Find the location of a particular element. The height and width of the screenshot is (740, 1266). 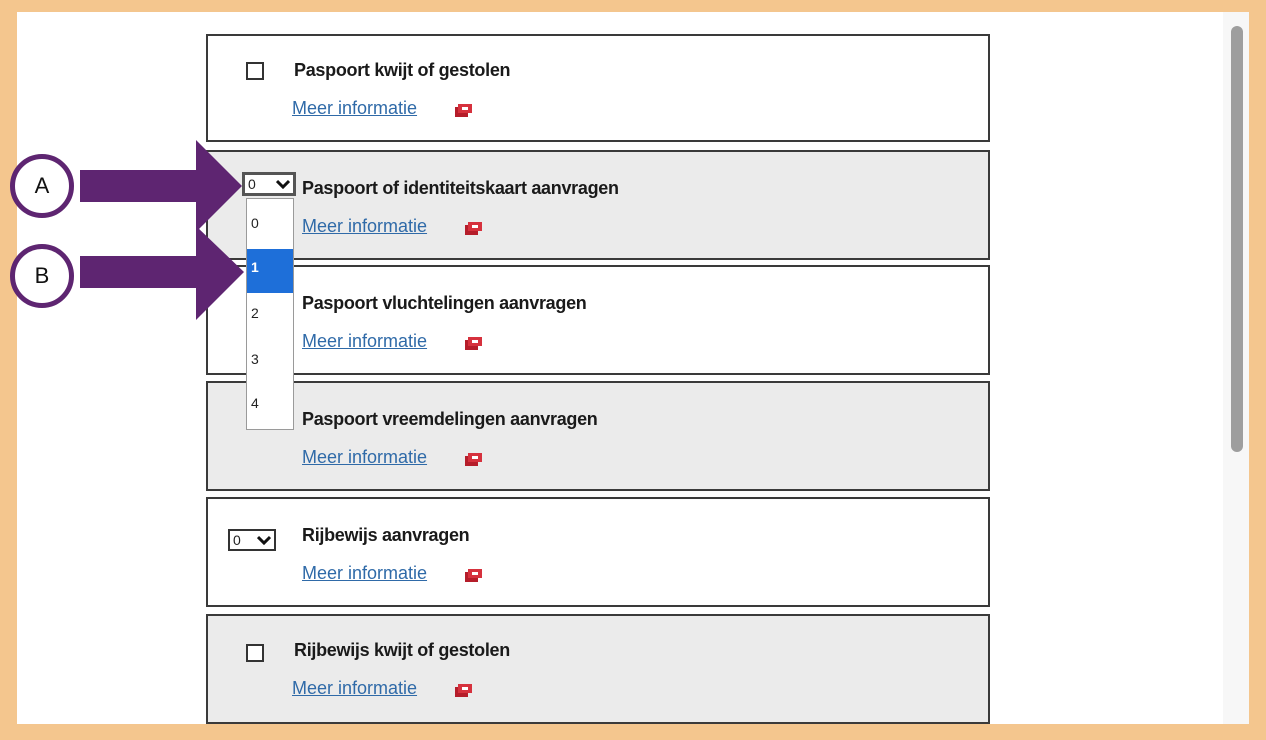

callout-b: B is located at coordinates (42, 276).